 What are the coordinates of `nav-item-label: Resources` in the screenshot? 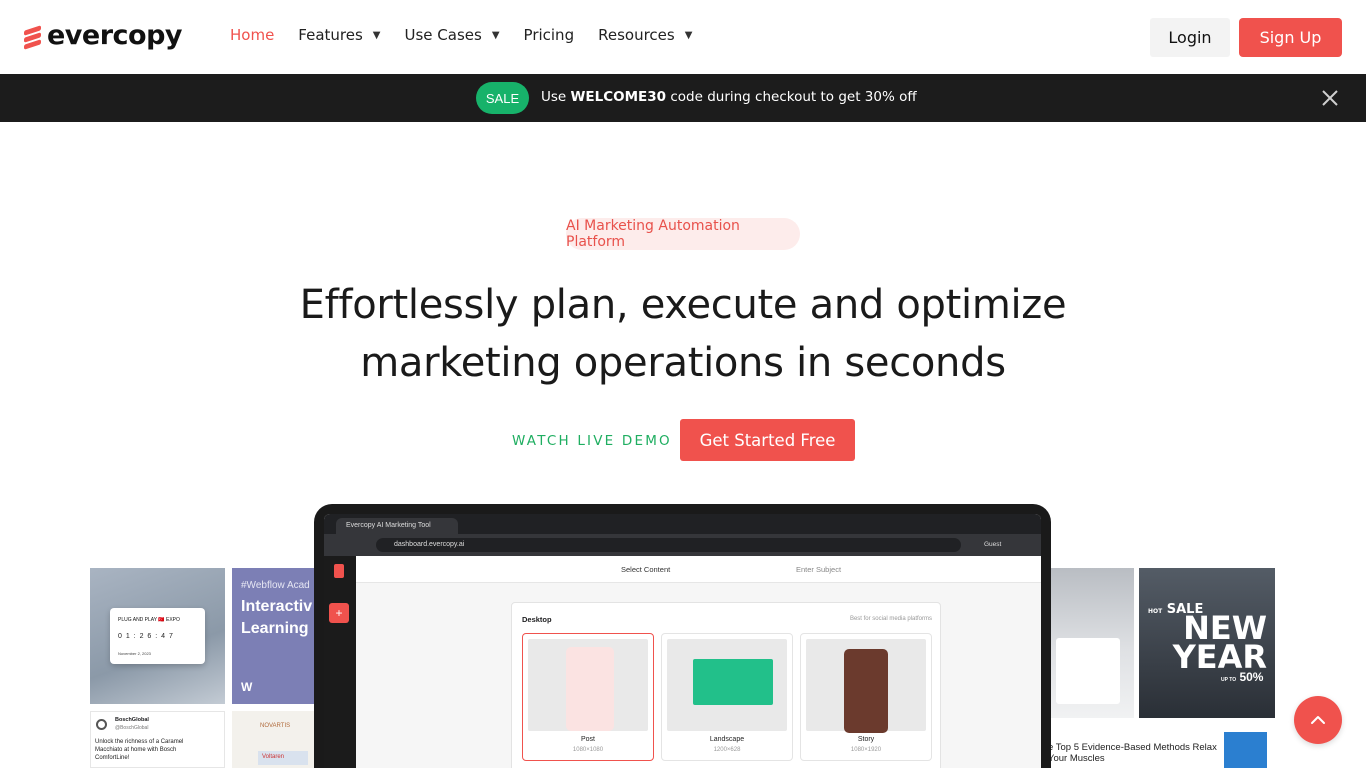 It's located at (636, 35).